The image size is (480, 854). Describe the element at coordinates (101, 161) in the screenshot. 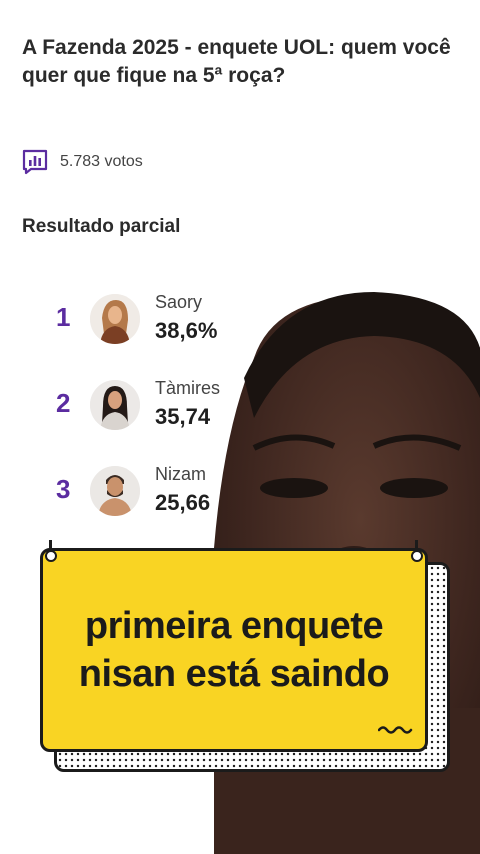

I see `votes-text: 5.783 votos` at that location.